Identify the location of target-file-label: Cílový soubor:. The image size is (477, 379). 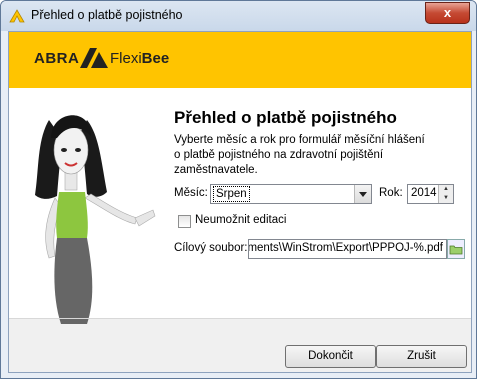
(211, 248).